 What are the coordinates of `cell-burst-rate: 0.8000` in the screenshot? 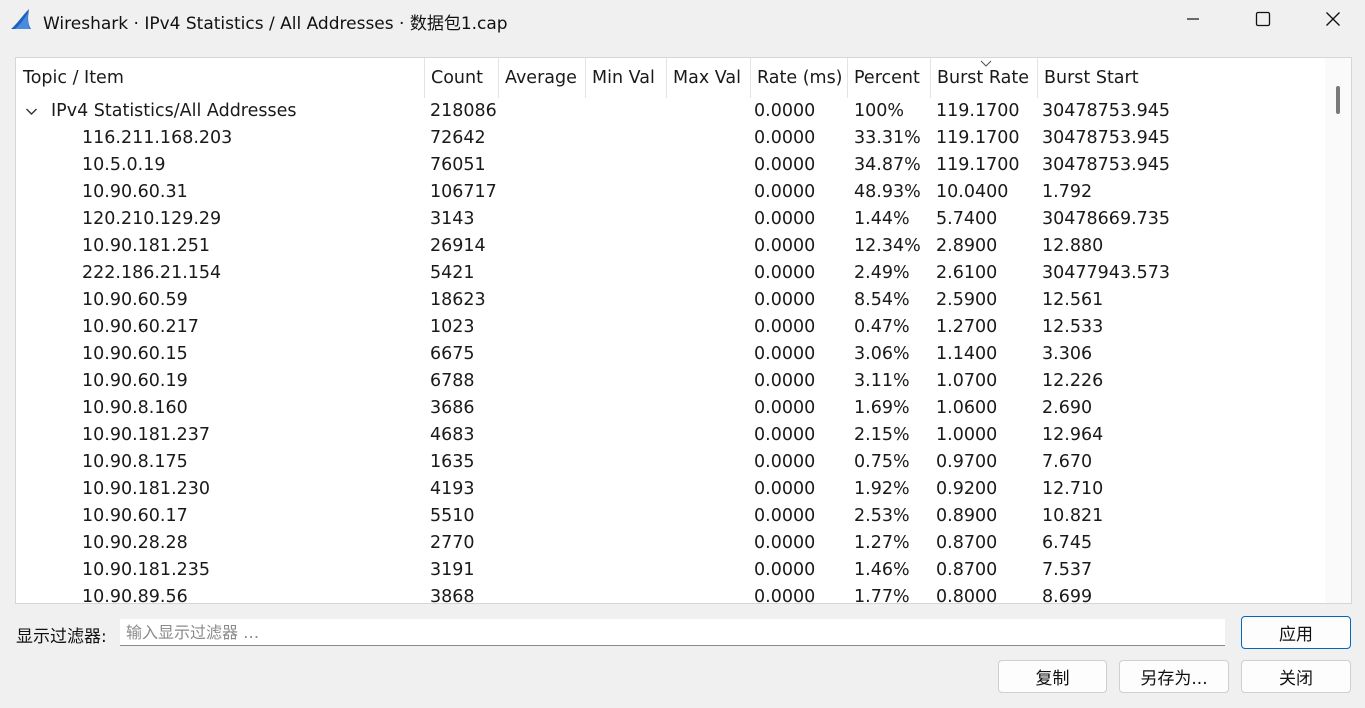 It's located at (967, 595).